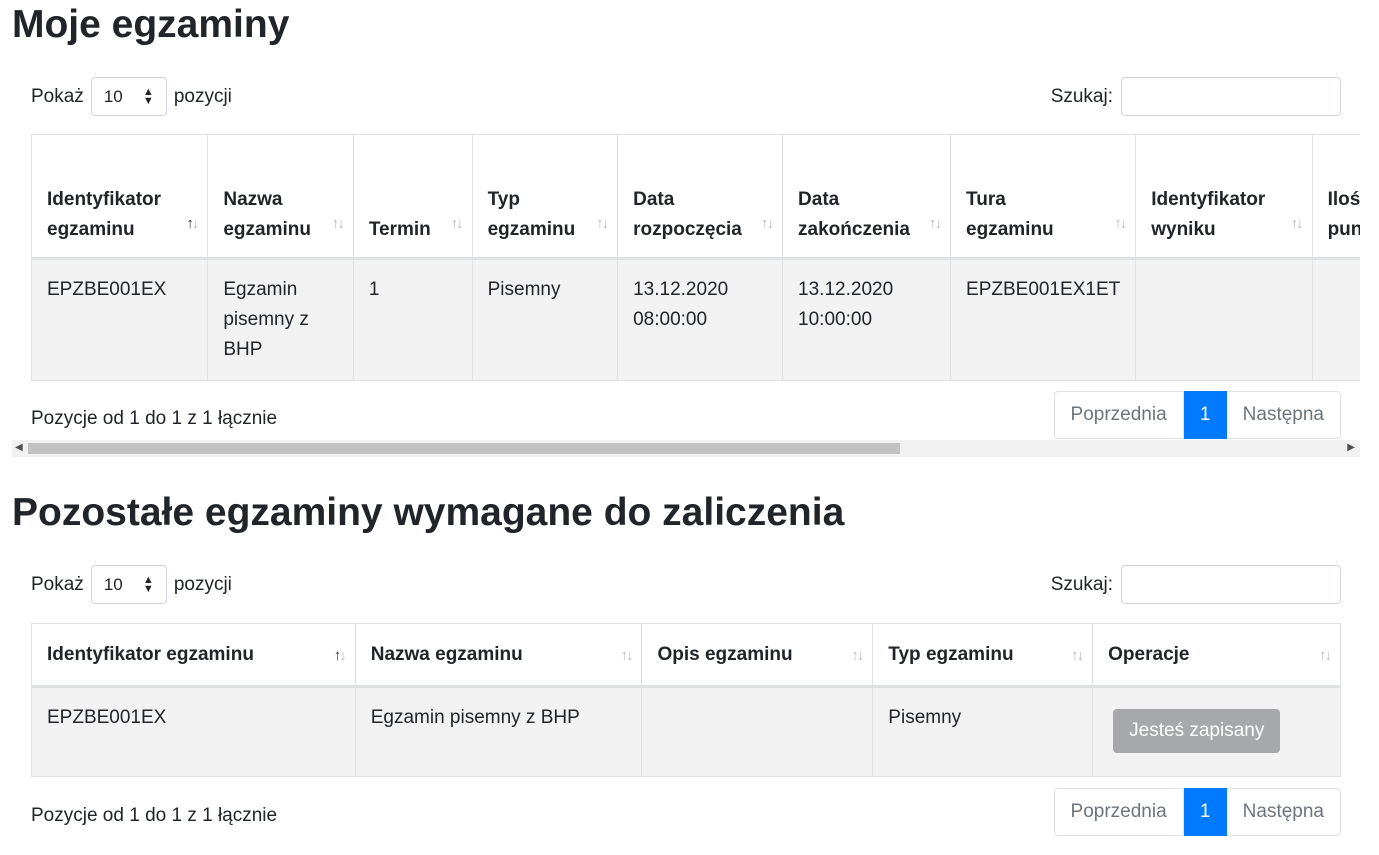 The image size is (1379, 855). What do you see at coordinates (1351, 447) in the screenshot?
I see `scroll-right-icon: ▶` at bounding box center [1351, 447].